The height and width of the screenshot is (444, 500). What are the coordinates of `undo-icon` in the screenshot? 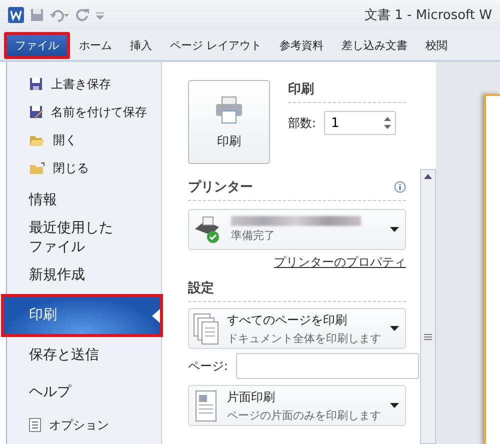 It's located at (60, 15).